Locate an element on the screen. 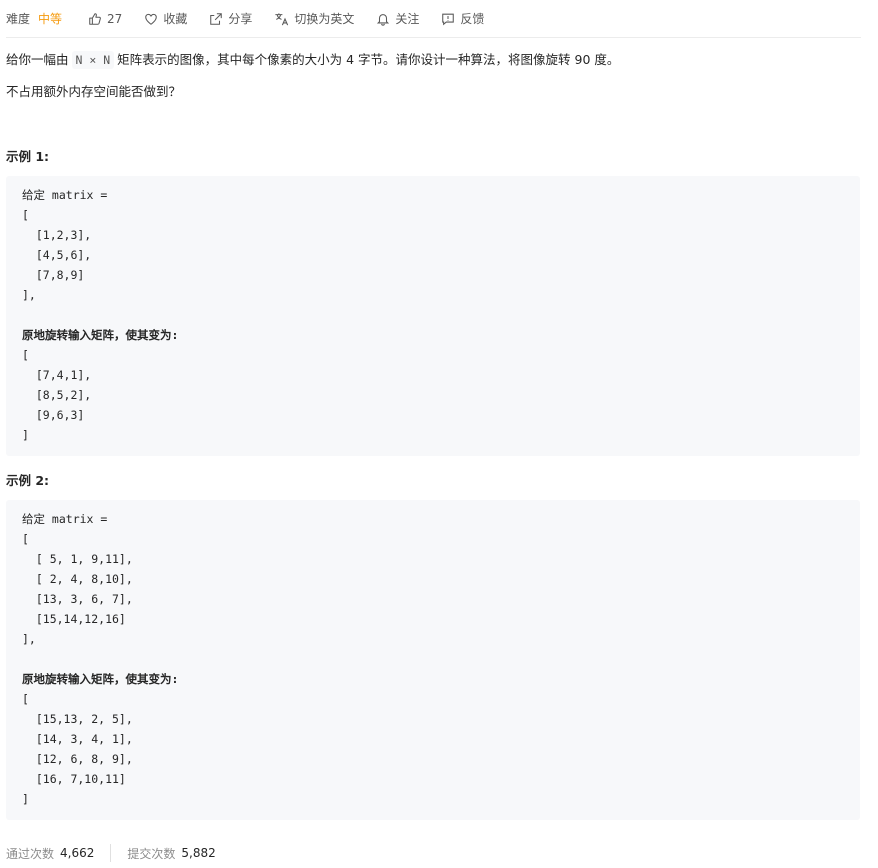 The image size is (878, 868). favorite-label: 收藏 is located at coordinates (175, 19).